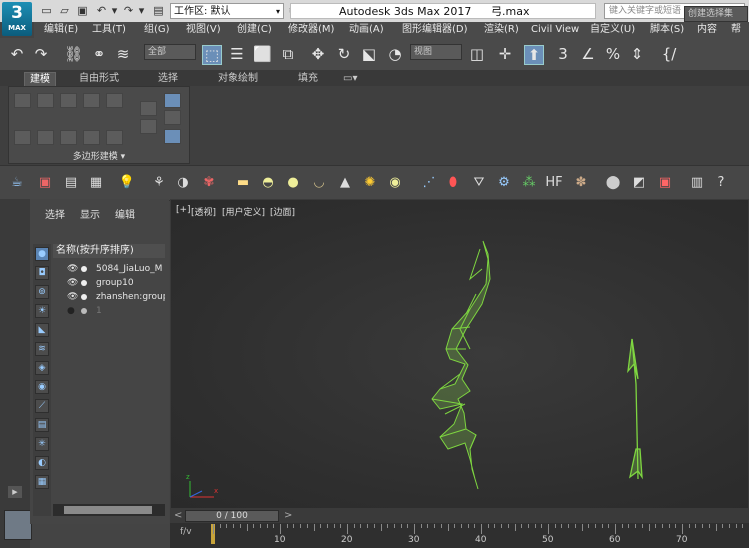 This screenshot has height=548, width=749. I want to click on menu-scripting: 脚本(S), so click(667, 30).